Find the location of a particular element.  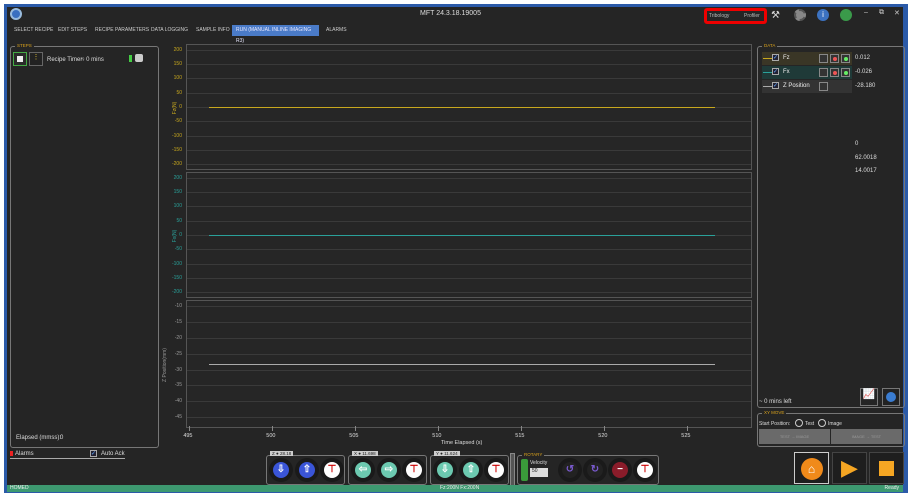

data-panel: DATA is located at coordinates (831, 225).